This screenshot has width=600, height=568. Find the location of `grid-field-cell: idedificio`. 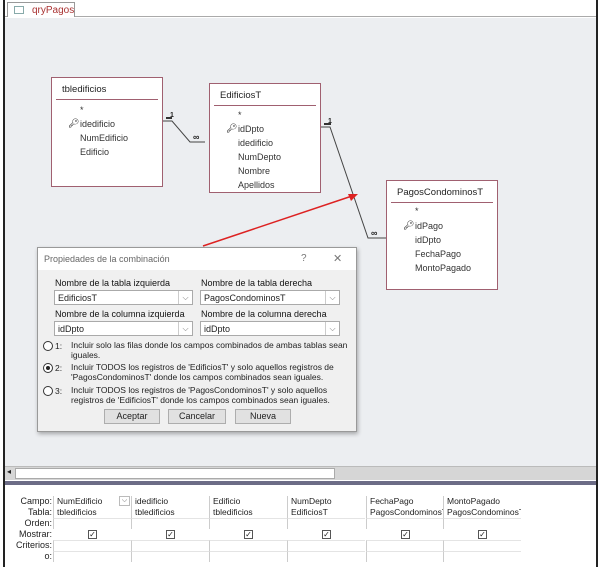

grid-field-cell: idedificio is located at coordinates (170, 501).